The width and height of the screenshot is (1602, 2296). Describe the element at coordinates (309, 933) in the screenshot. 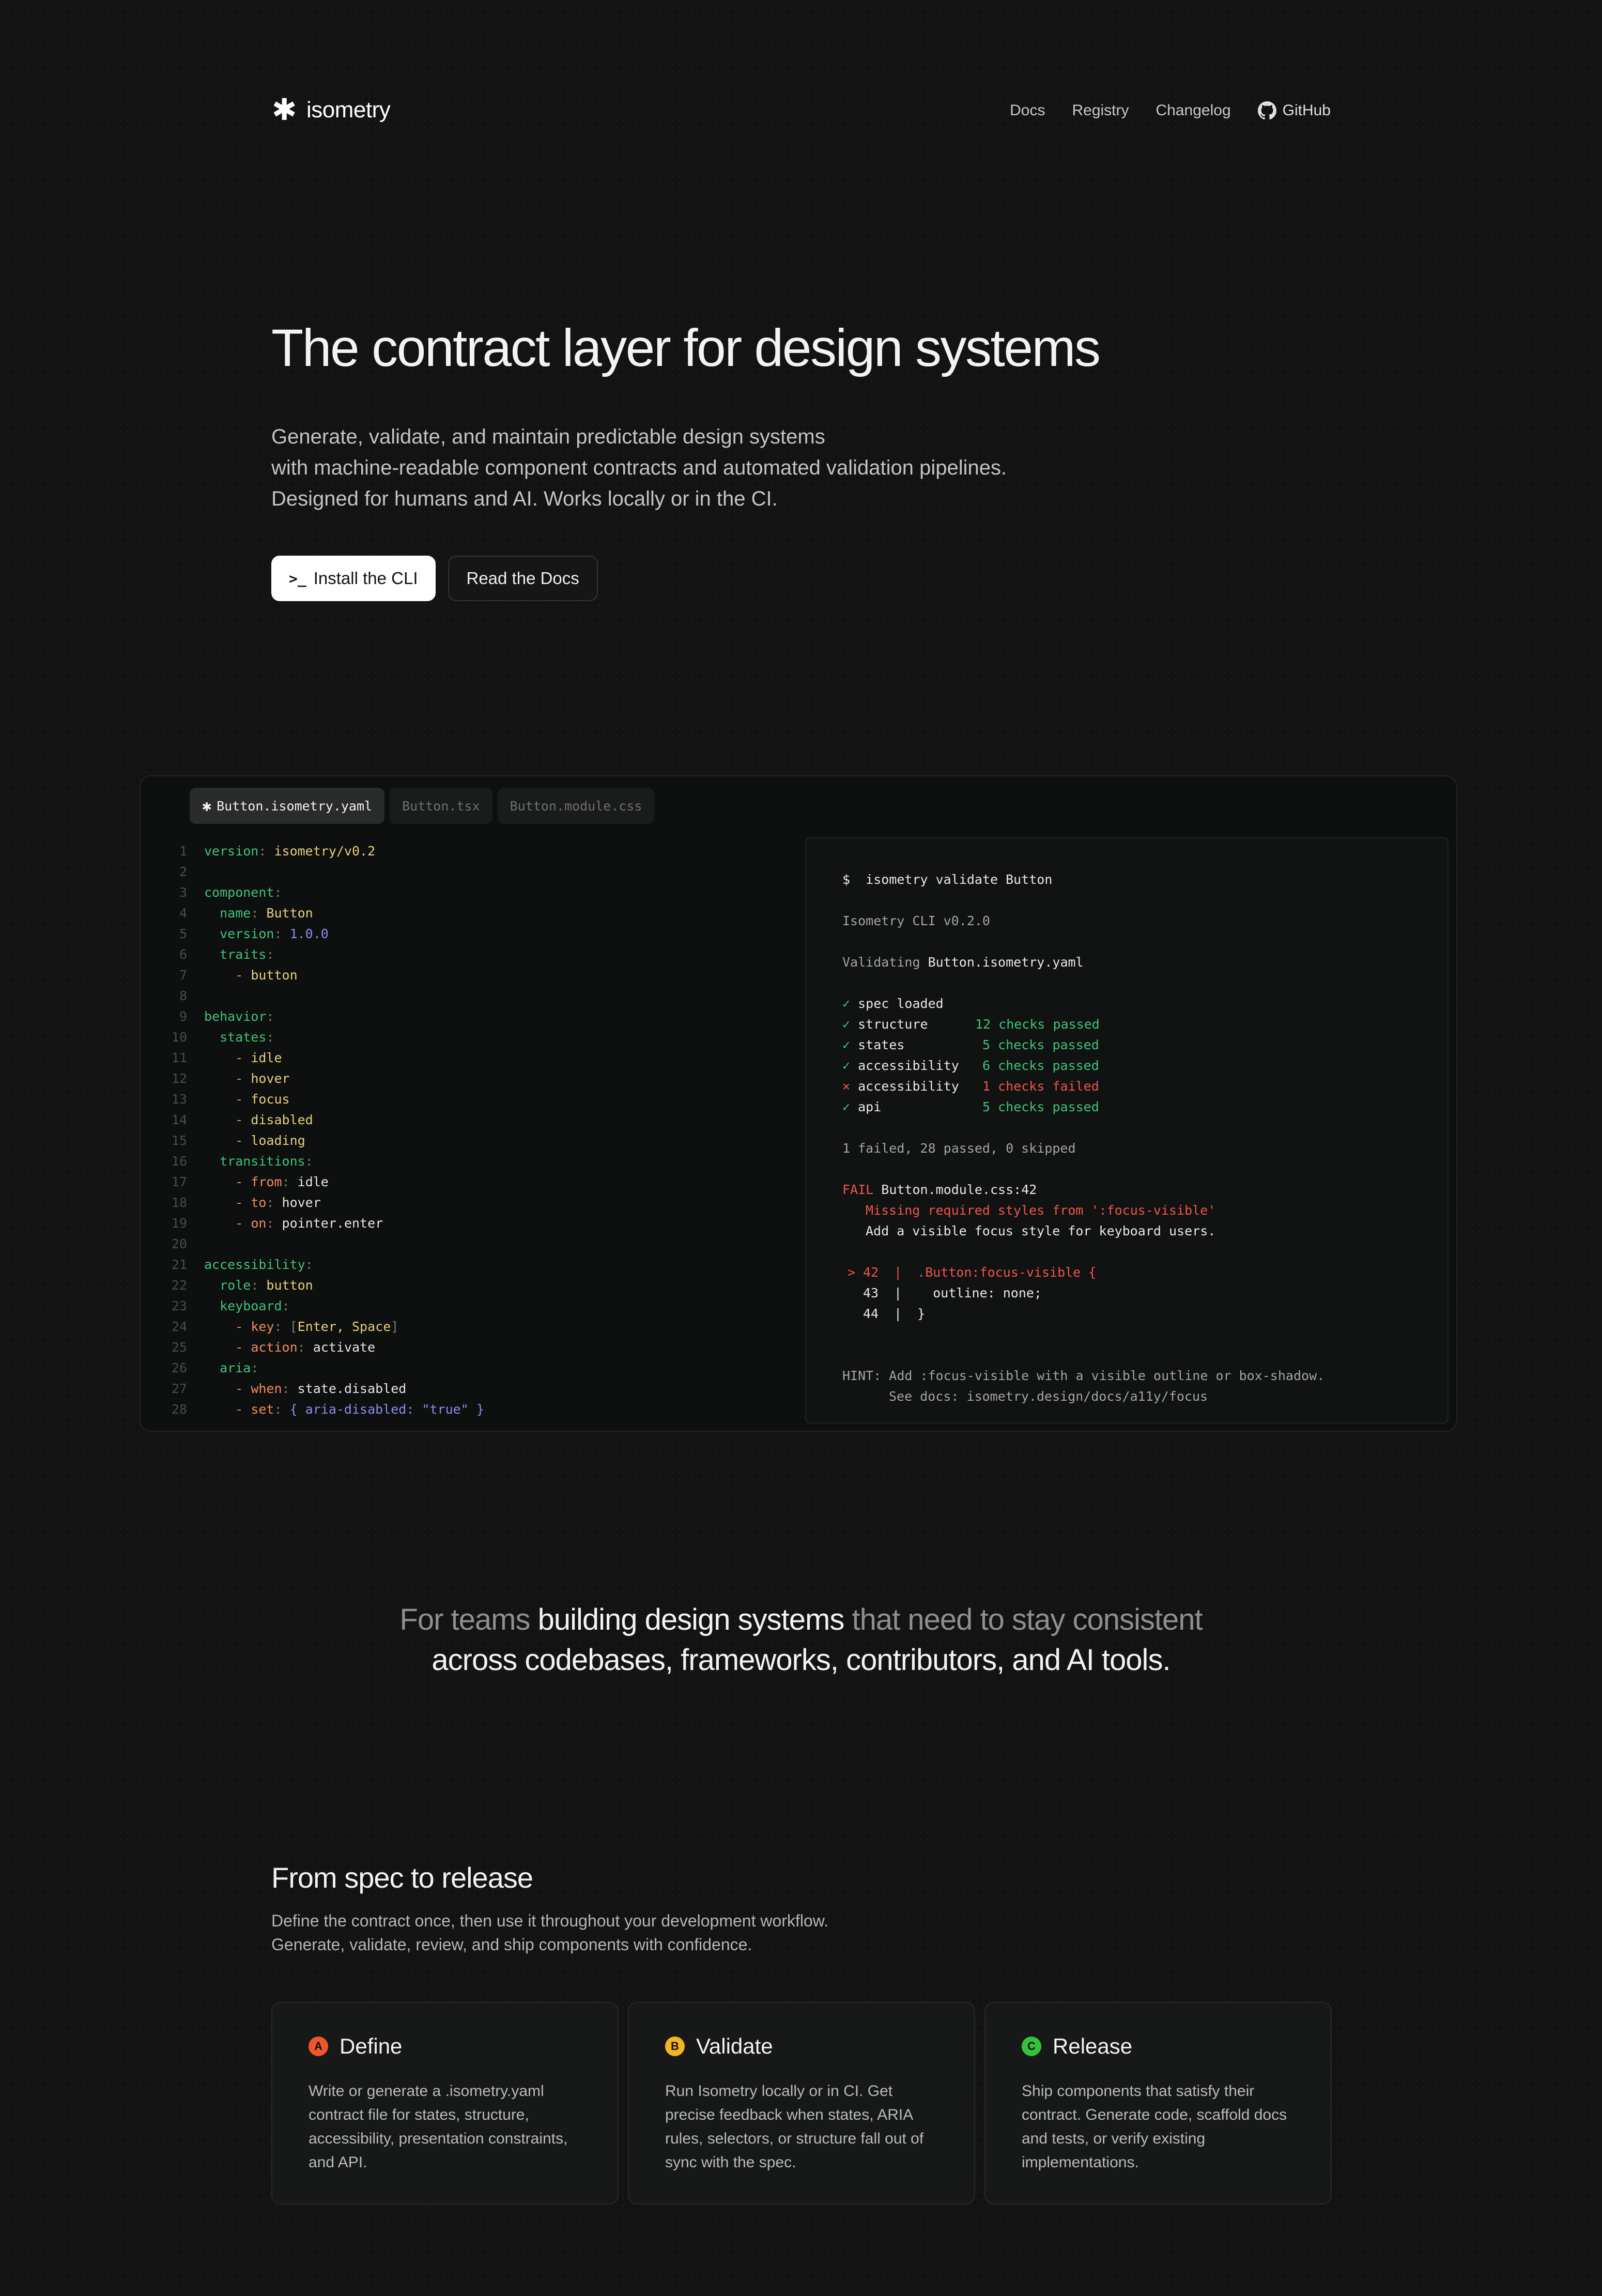

I see `code-token: 1.0.0` at that location.